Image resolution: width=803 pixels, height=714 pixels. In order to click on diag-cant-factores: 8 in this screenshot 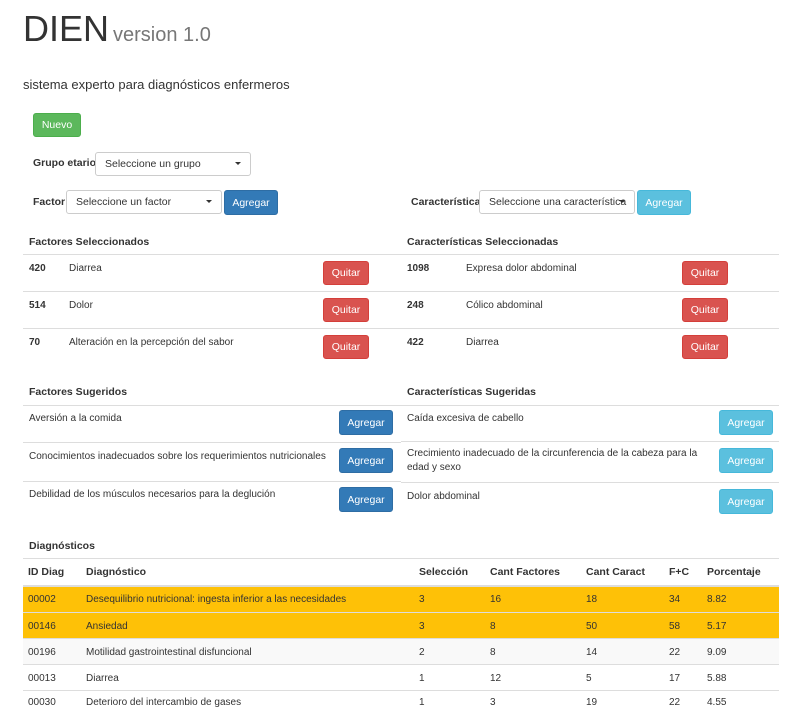, I will do `click(493, 626)`.